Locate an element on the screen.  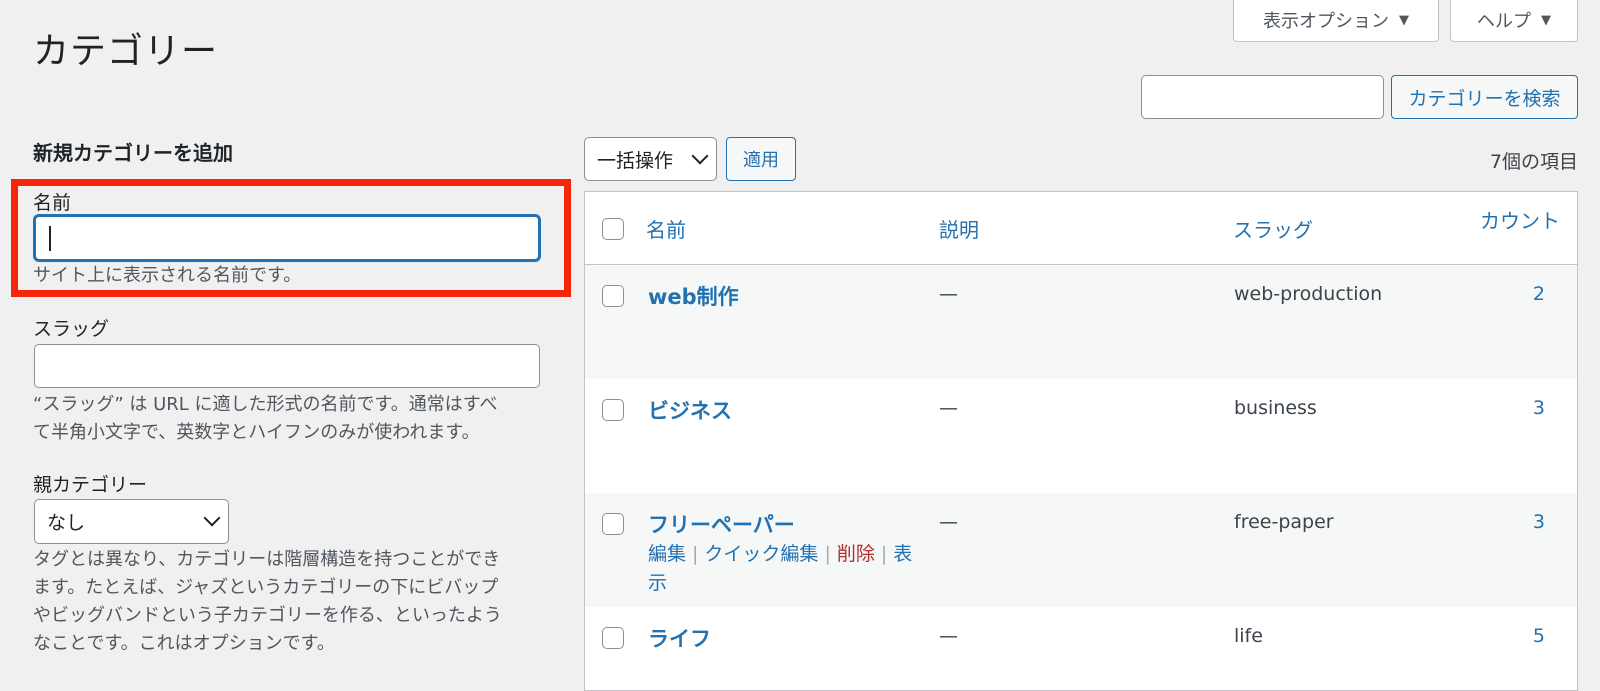
category-name-link: ビジネス is located at coordinates (690, 410).